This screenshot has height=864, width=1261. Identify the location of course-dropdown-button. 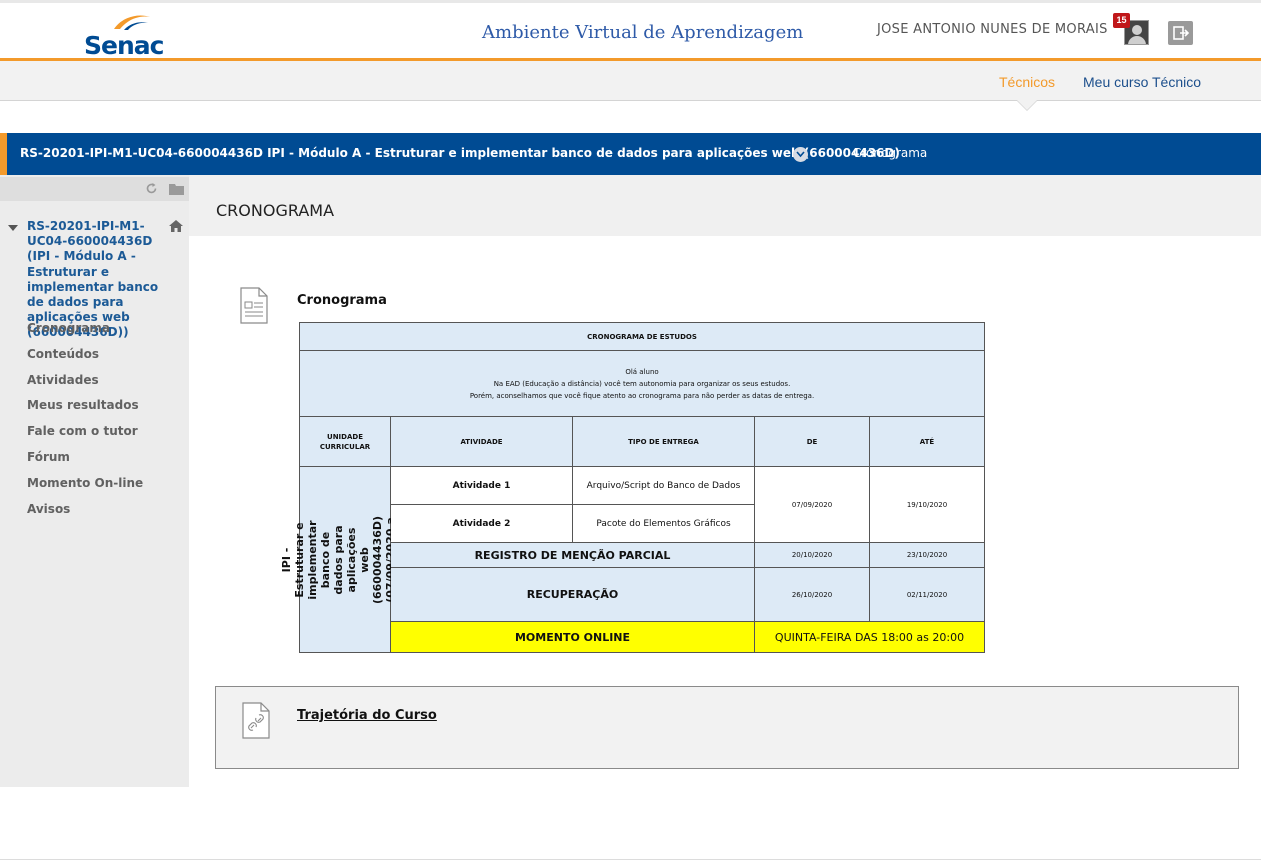
(800, 154).